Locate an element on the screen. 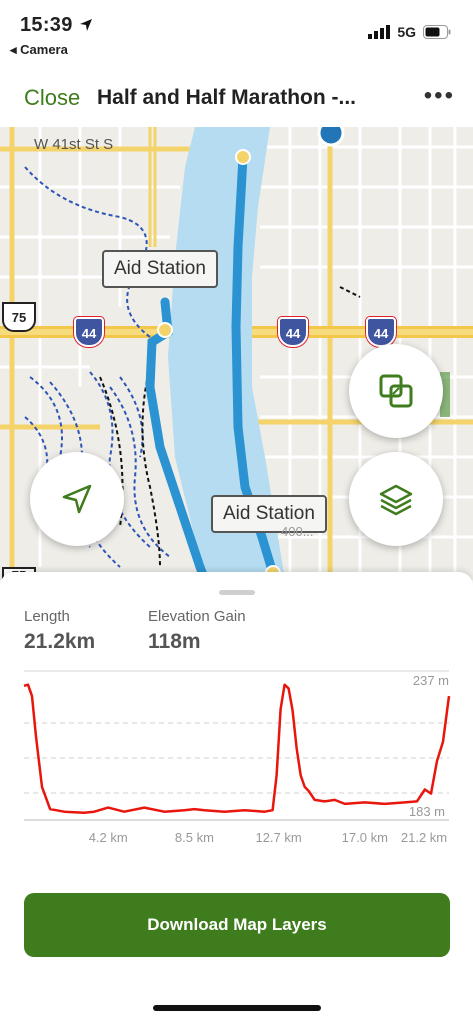 This screenshot has height=1024, width=473. home-indicator is located at coordinates (237, 1008).